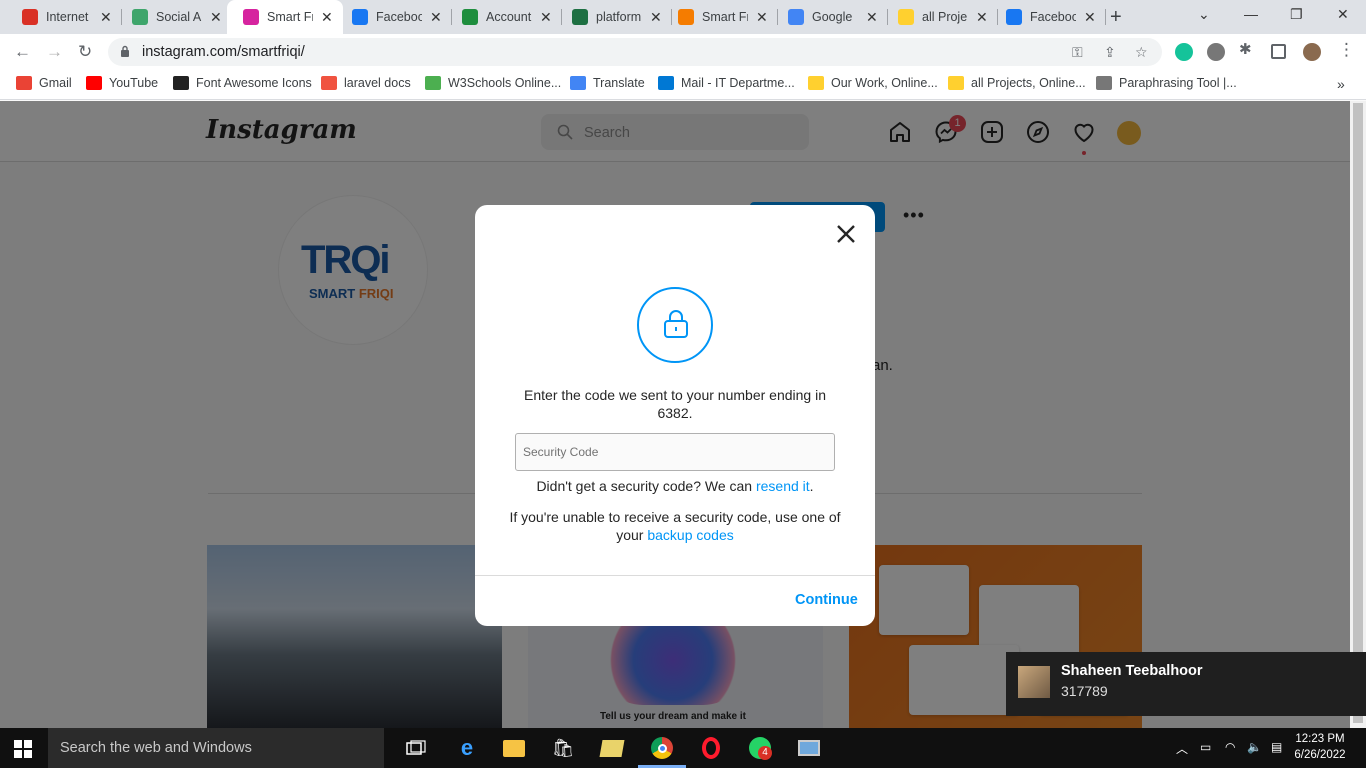 The height and width of the screenshot is (768, 1366). What do you see at coordinates (24, 83) in the screenshot?
I see `gmail-icon` at bounding box center [24, 83].